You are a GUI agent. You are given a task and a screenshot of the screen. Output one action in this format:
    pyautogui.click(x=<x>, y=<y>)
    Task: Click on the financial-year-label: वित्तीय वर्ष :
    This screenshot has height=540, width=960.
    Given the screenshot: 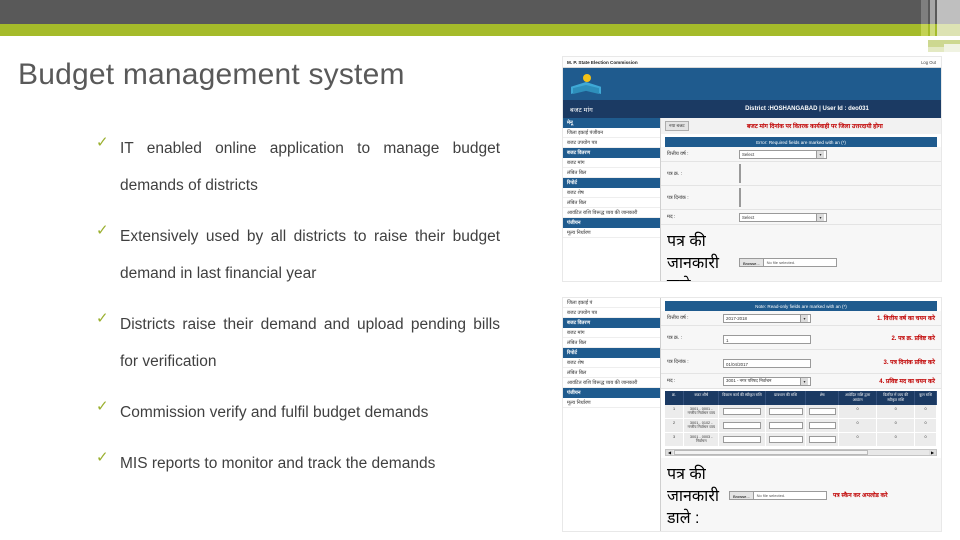 What is the action you would take?
    pyautogui.click(x=678, y=154)
    